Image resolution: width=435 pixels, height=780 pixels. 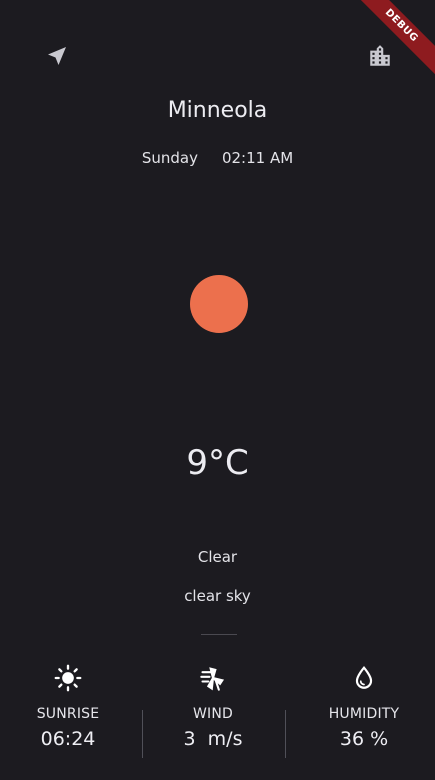 I want to click on weather-stats: SUNRISE 06:24 WIND 3 m/s HUMIDITY 36 %, so click(x=217, y=715).